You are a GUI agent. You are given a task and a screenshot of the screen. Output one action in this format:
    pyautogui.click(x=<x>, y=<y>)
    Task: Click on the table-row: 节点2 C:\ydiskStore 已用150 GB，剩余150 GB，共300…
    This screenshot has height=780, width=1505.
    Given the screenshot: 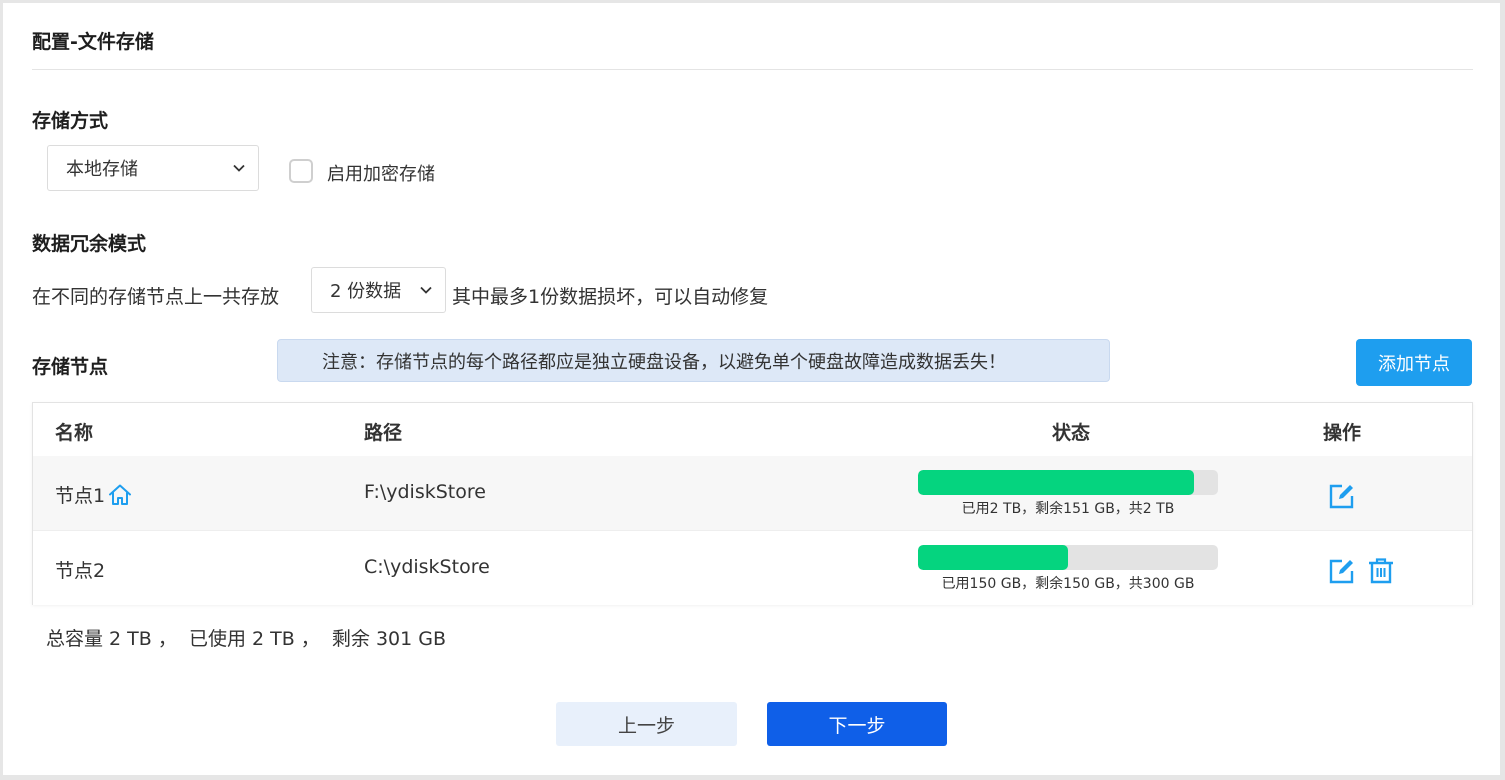 What is the action you would take?
    pyautogui.click(x=752, y=568)
    